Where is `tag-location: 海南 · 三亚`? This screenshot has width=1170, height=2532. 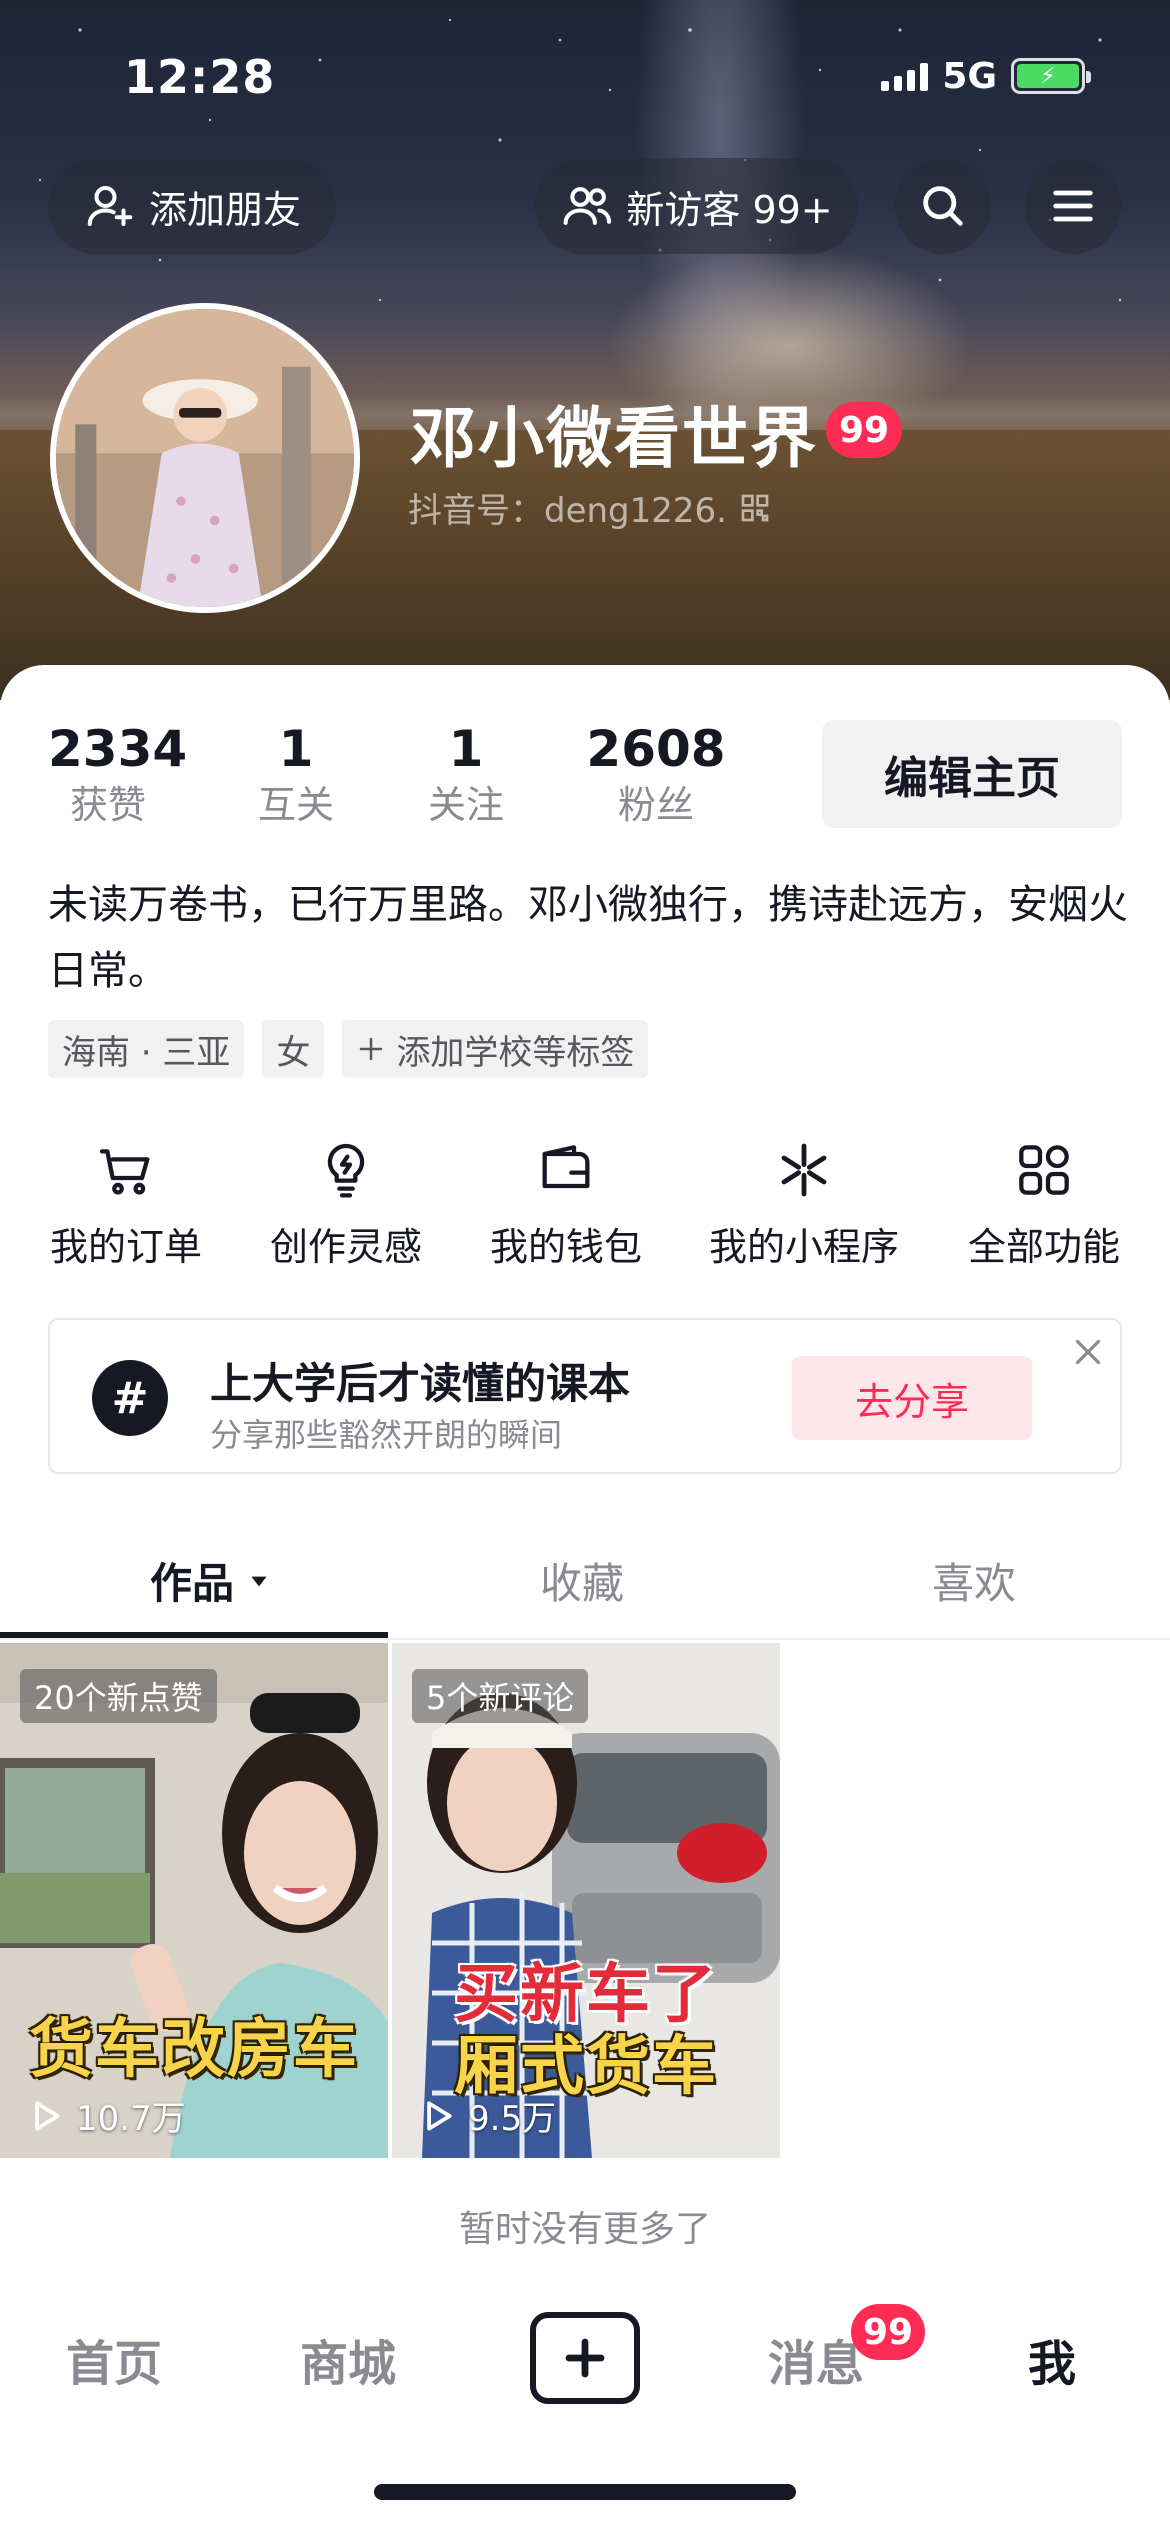 tag-location: 海南 · 三亚 is located at coordinates (146, 1049).